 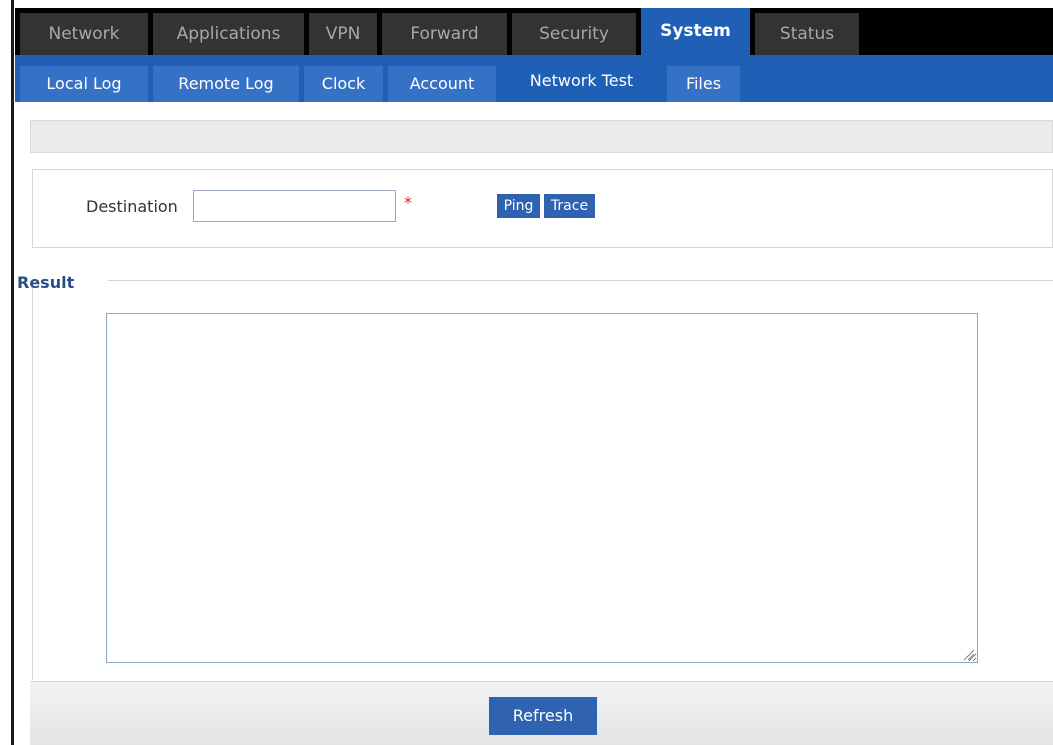 What do you see at coordinates (703, 84) in the screenshot?
I see `subtab-files: Files` at bounding box center [703, 84].